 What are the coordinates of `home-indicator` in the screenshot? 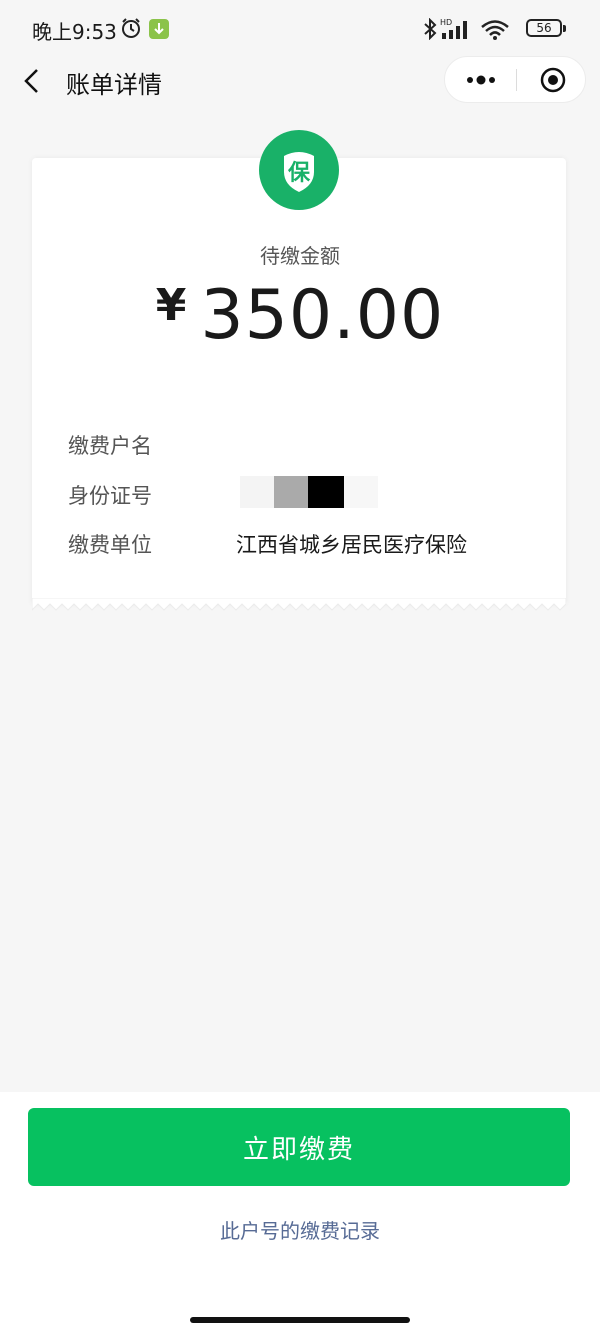 It's located at (300, 1320).